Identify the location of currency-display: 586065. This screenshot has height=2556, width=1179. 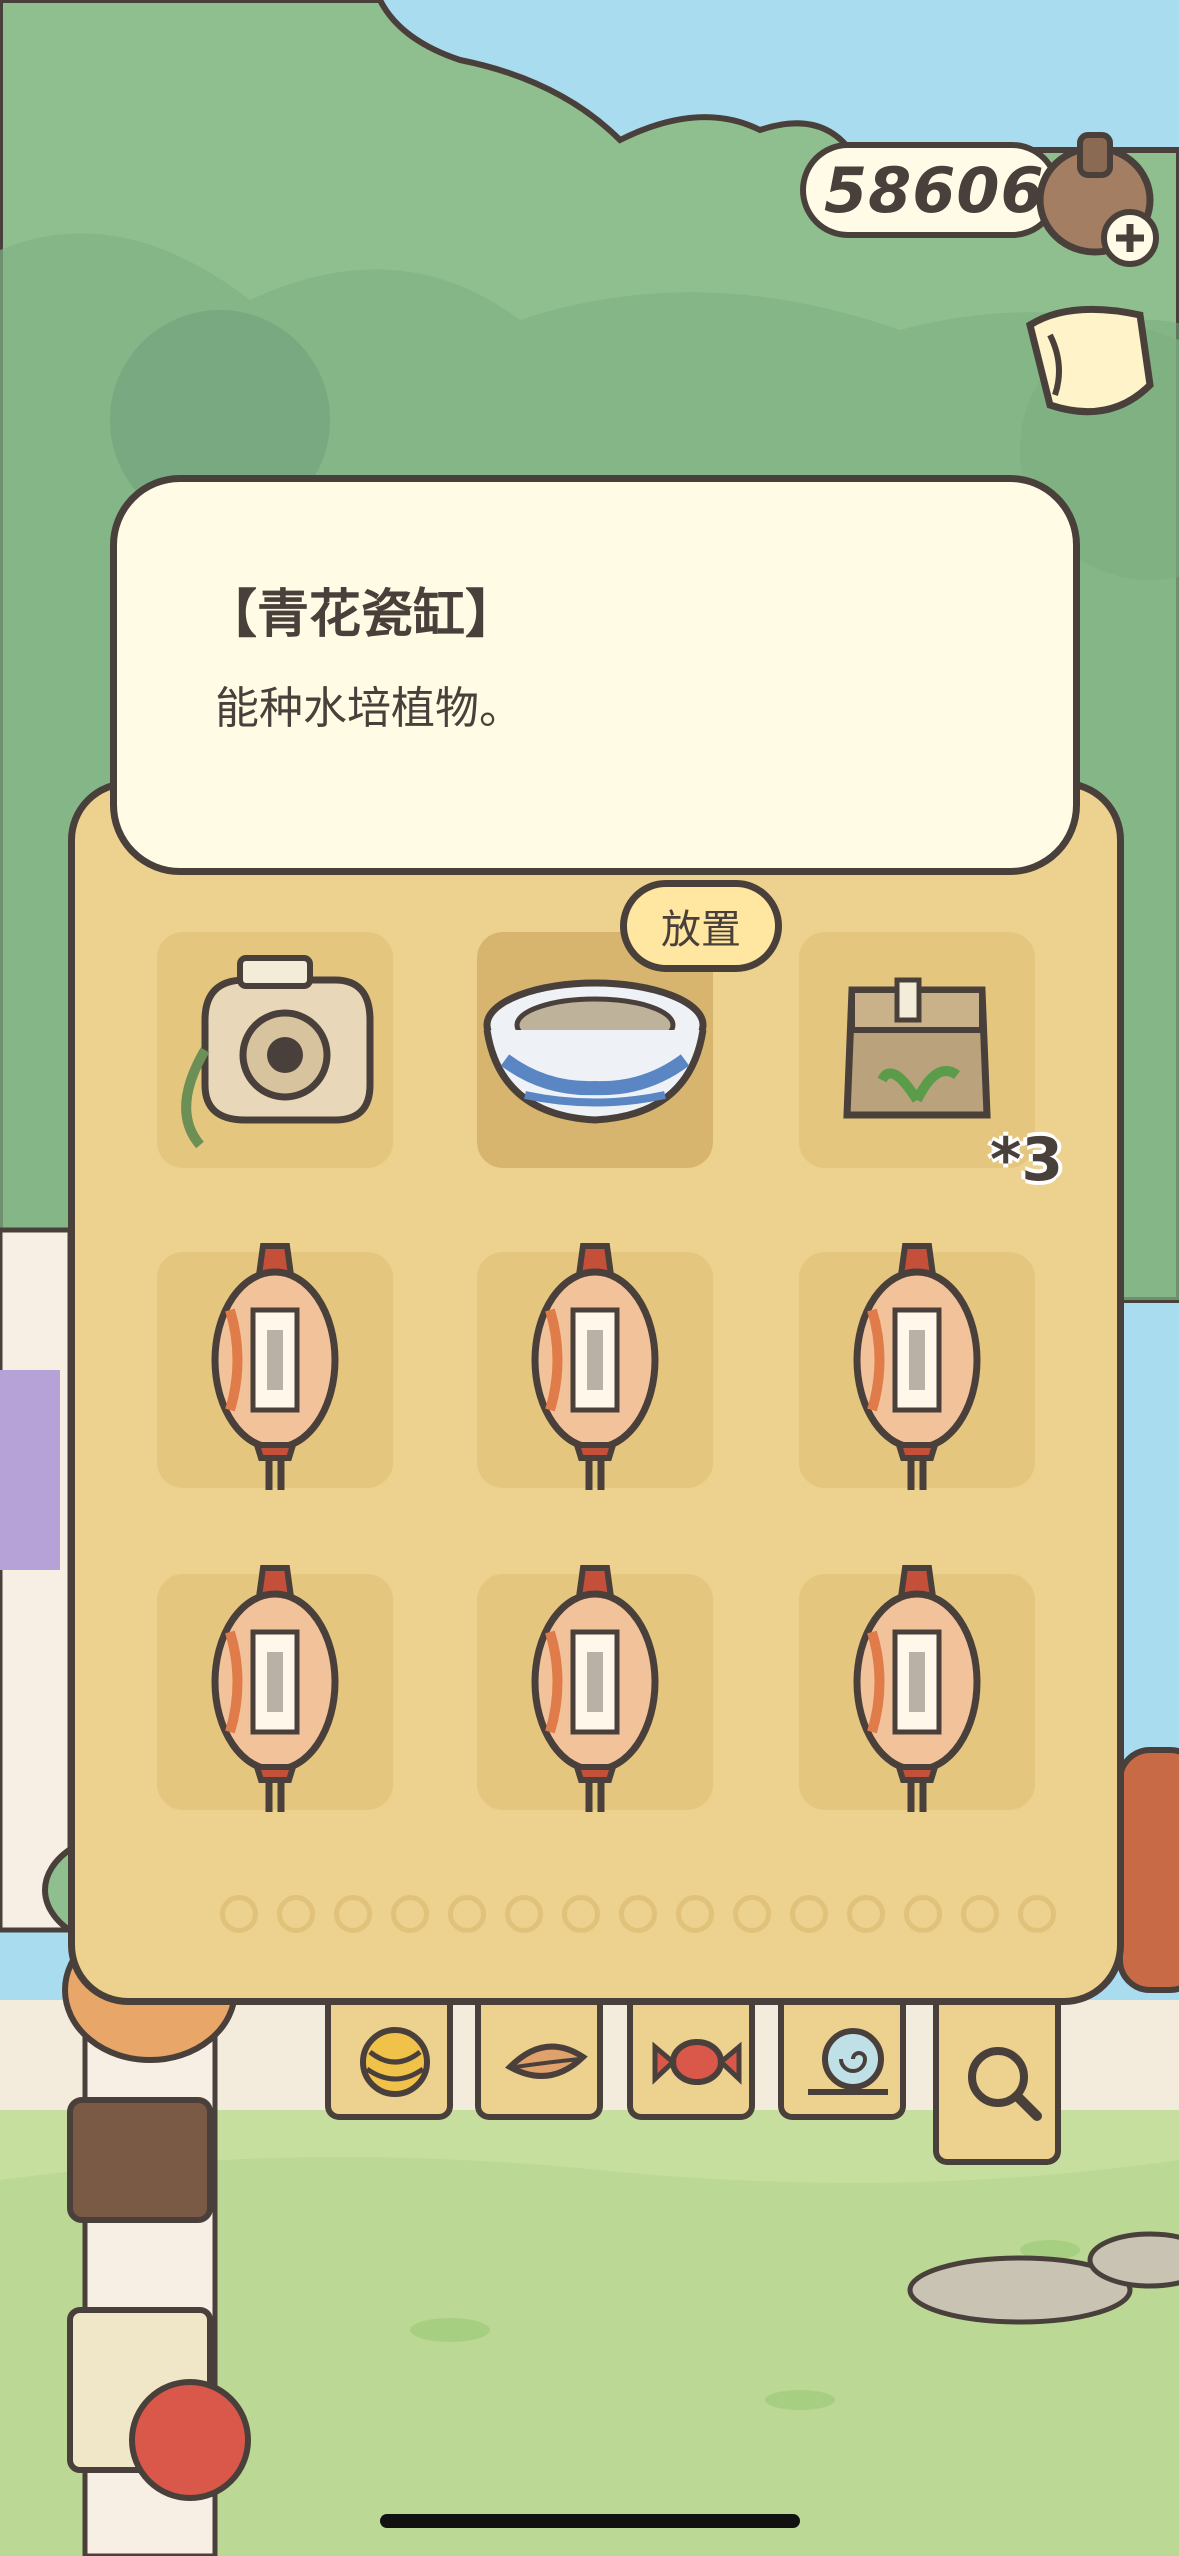
(944, 190).